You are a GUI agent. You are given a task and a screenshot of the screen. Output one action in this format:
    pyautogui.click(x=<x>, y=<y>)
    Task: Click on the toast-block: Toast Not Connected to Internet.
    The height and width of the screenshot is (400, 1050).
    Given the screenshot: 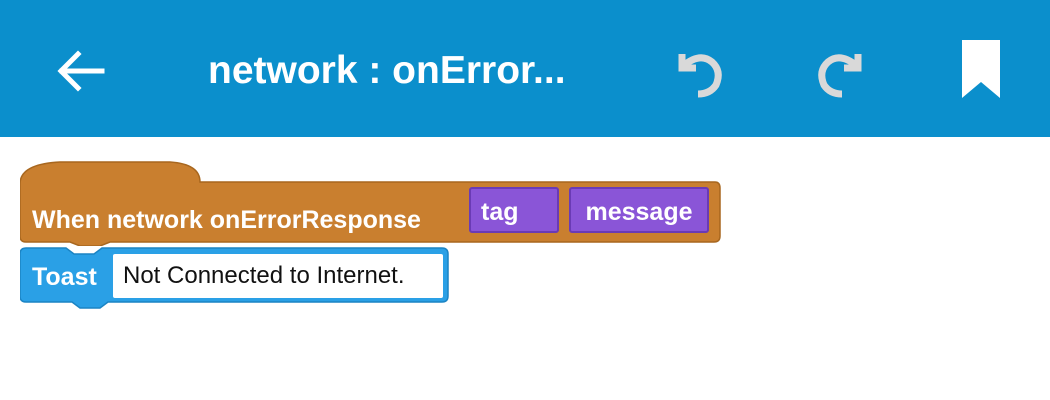 What is the action you would take?
    pyautogui.click(x=235, y=278)
    